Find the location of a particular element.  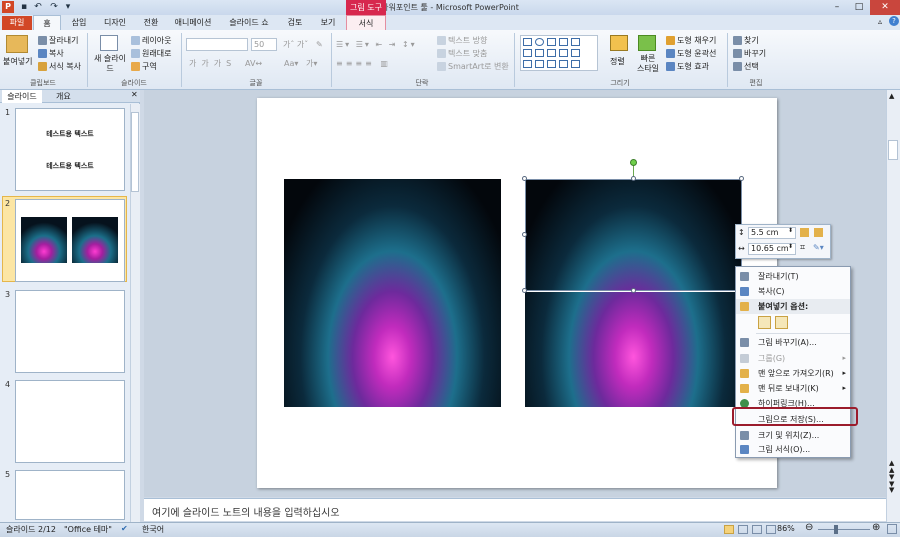

panel-scroll-thumb is located at coordinates (135, 152).